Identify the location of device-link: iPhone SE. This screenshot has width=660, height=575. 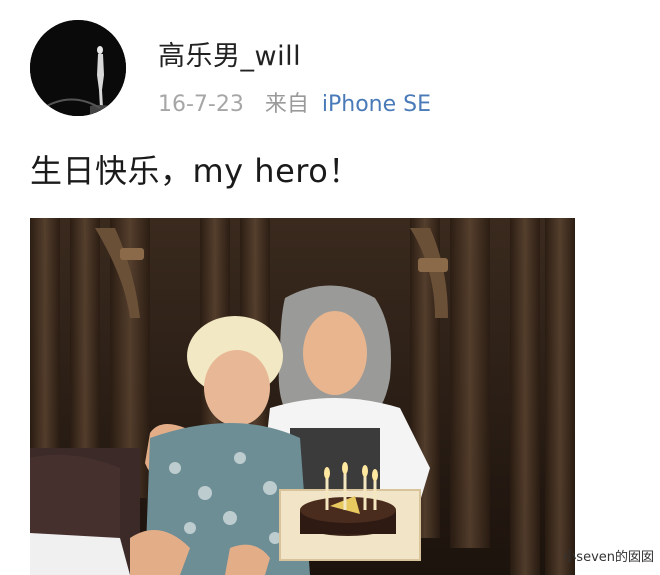
(376, 104).